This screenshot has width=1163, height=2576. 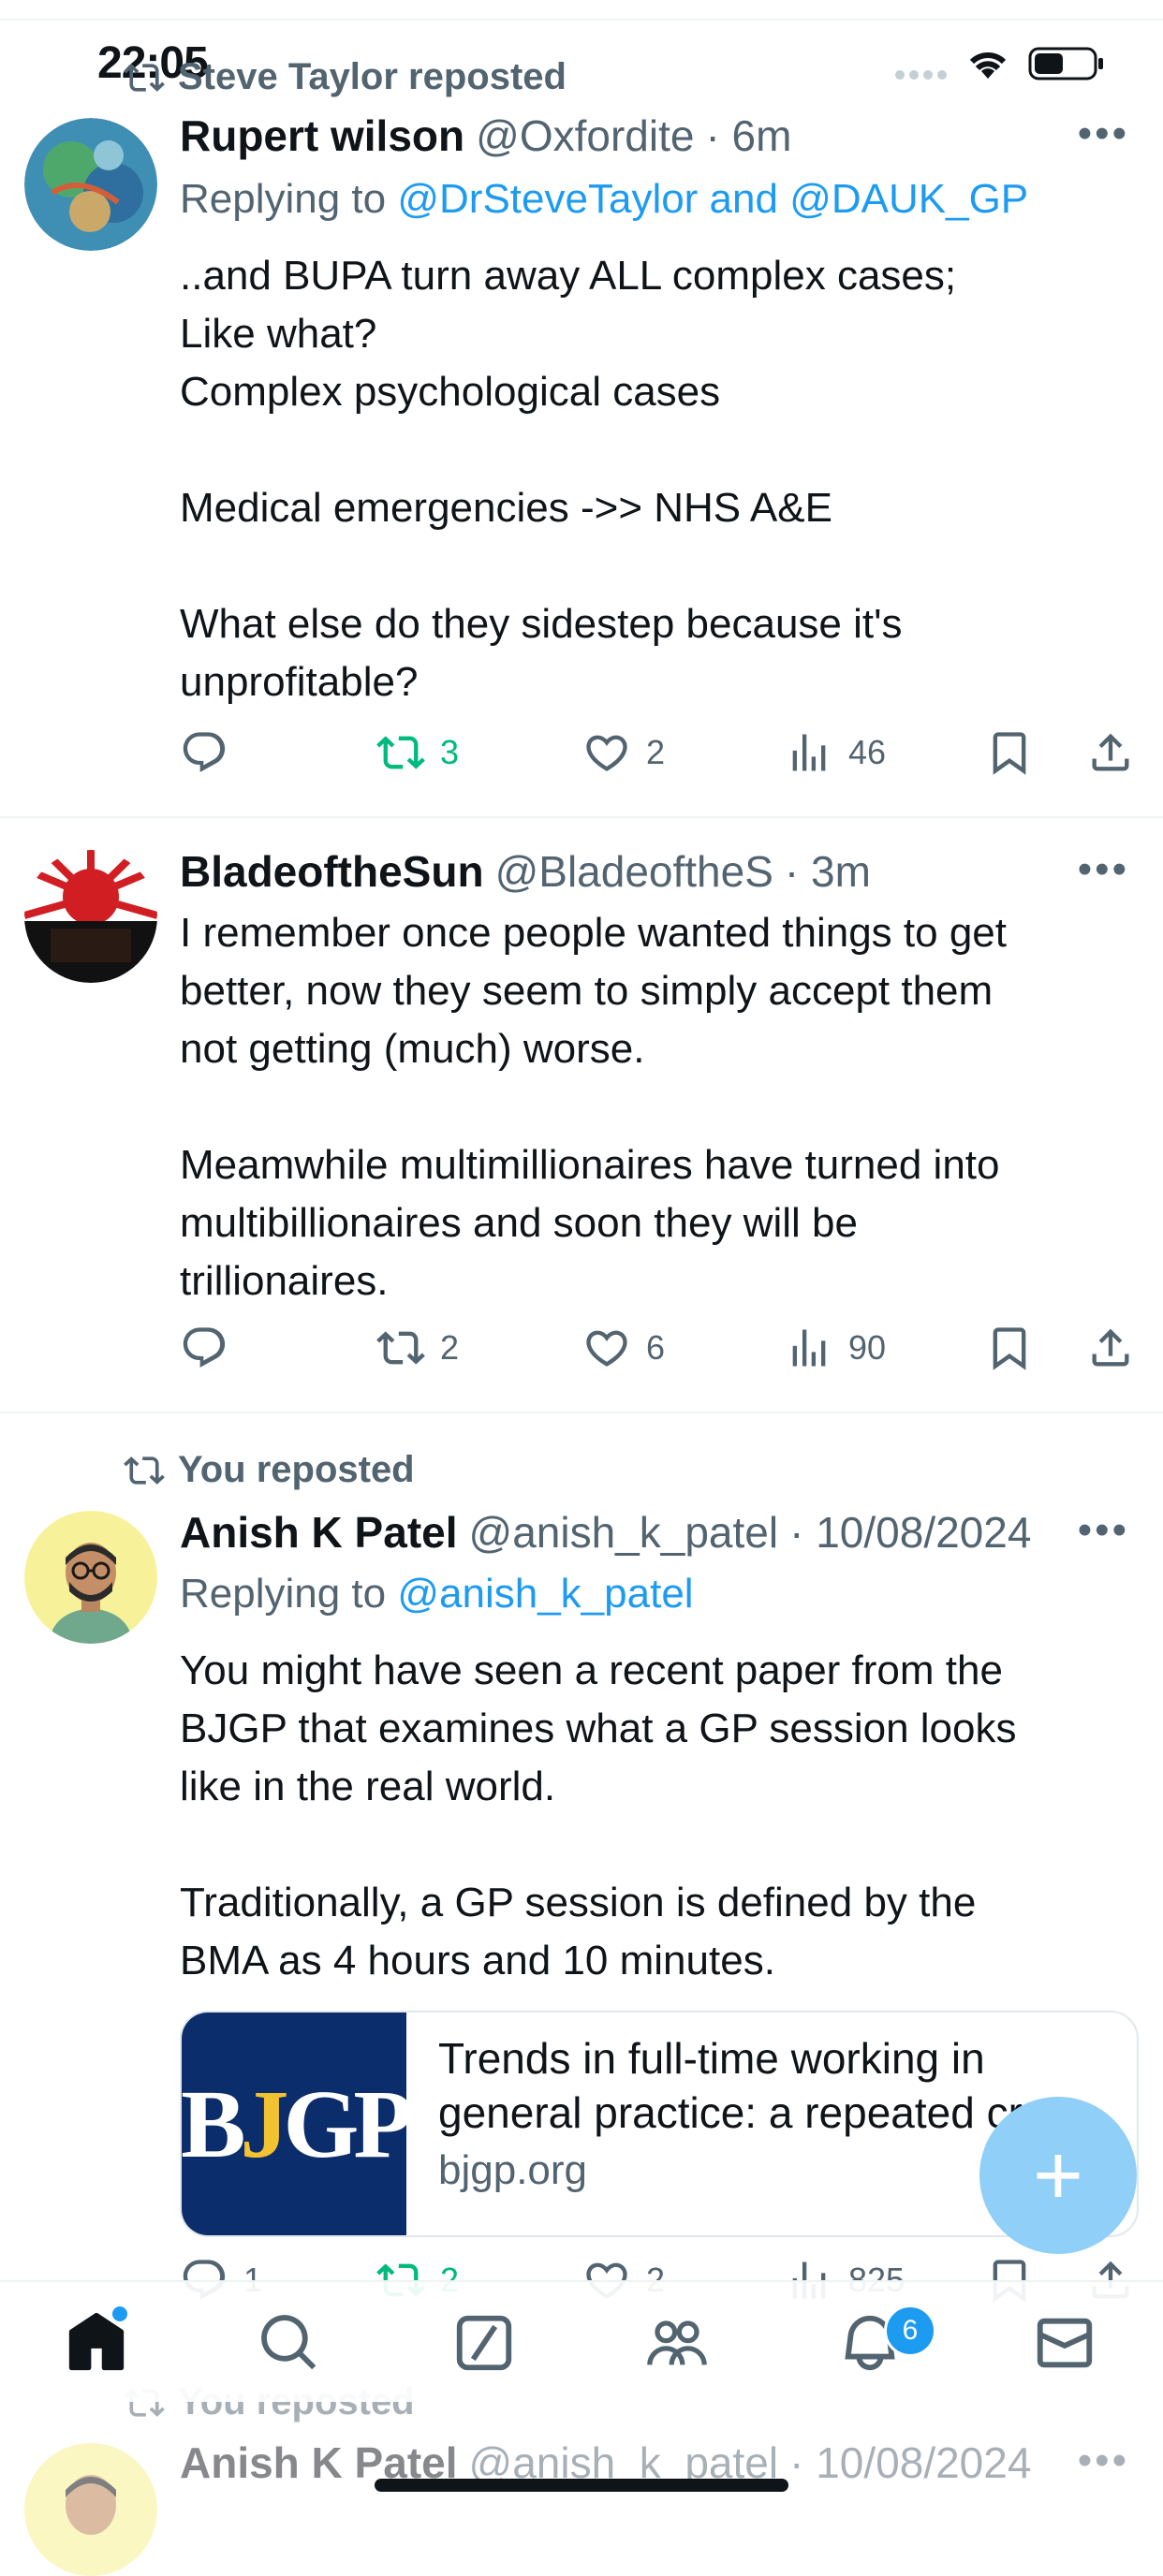 I want to click on tab-grok, so click(x=484, y=2343).